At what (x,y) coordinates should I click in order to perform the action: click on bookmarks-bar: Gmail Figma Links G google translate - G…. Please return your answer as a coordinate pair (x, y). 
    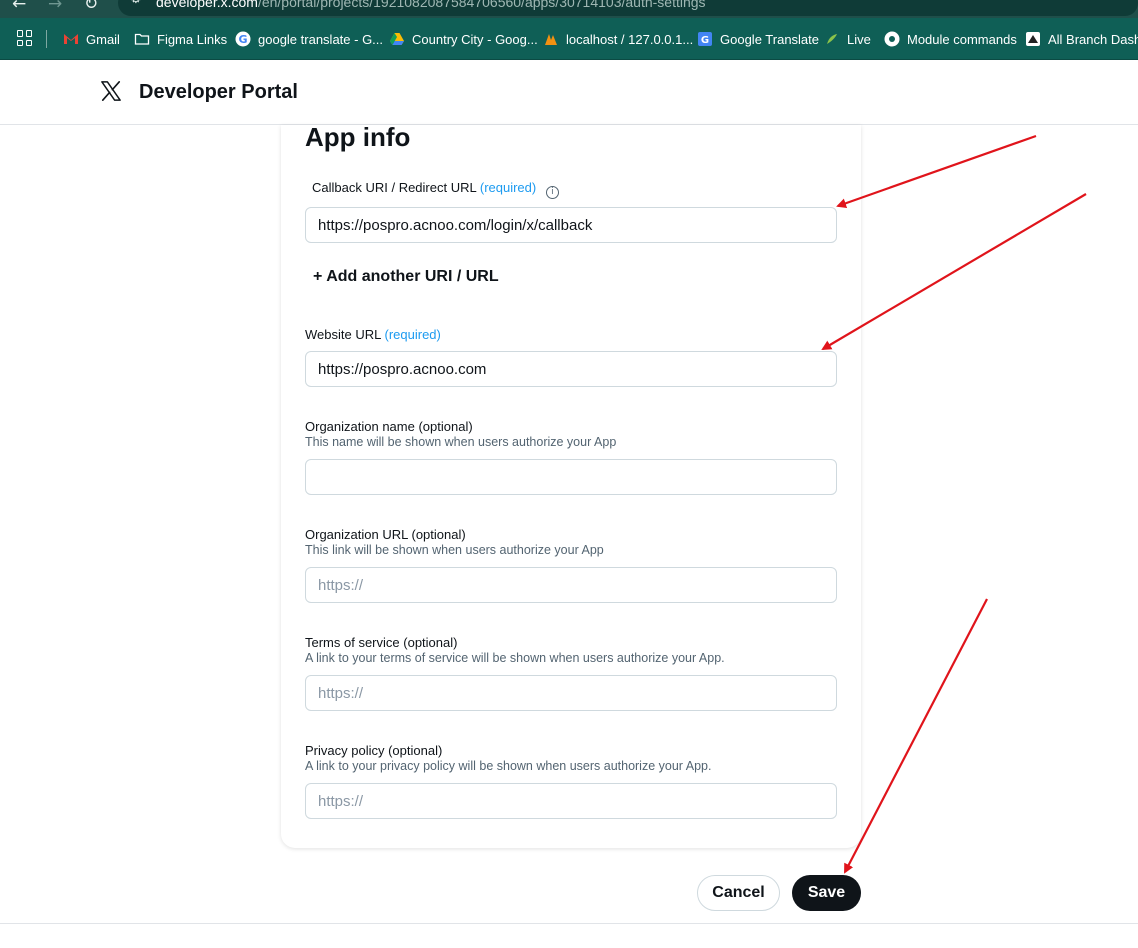
    Looking at the image, I should click on (569, 39).